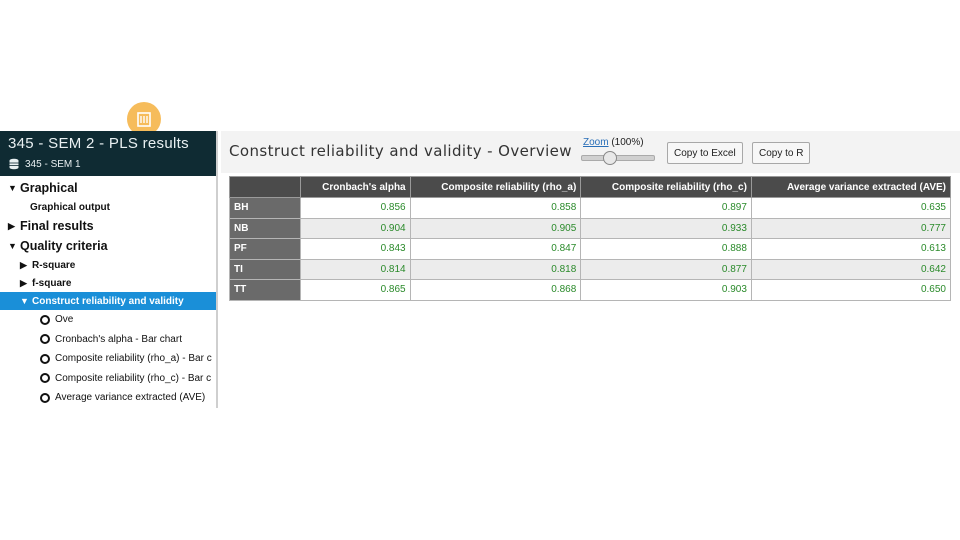  I want to click on navigator-header: 345 - SEM 2 - PLS results 345 - SEM 1, so click(108, 153).